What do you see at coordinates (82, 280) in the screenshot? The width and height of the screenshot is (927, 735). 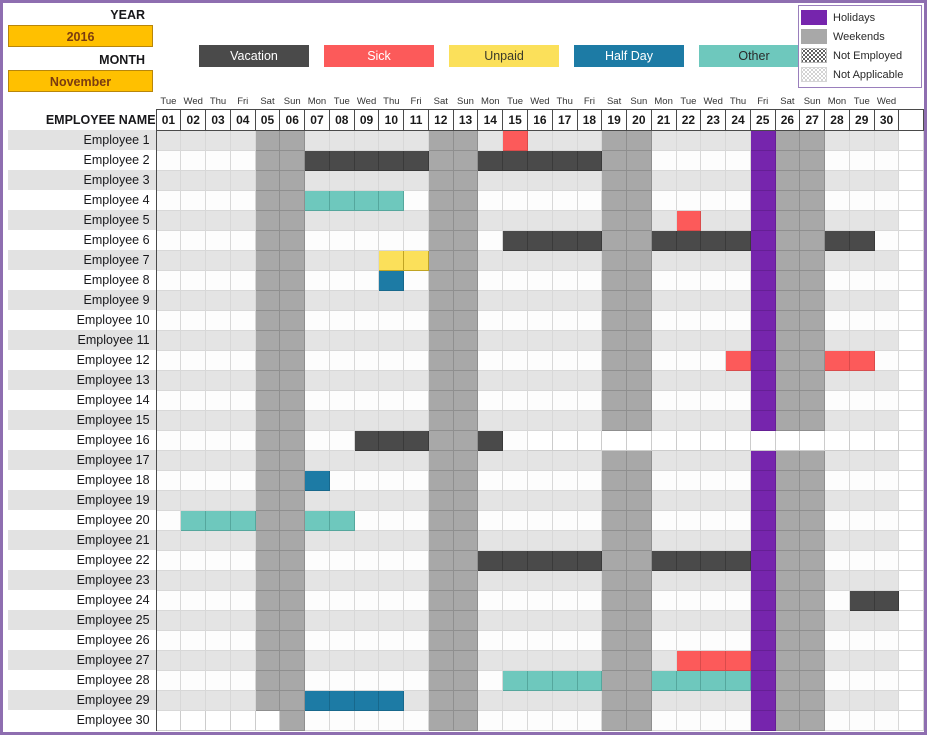 I see `employee-name-cell: Employee 8` at bounding box center [82, 280].